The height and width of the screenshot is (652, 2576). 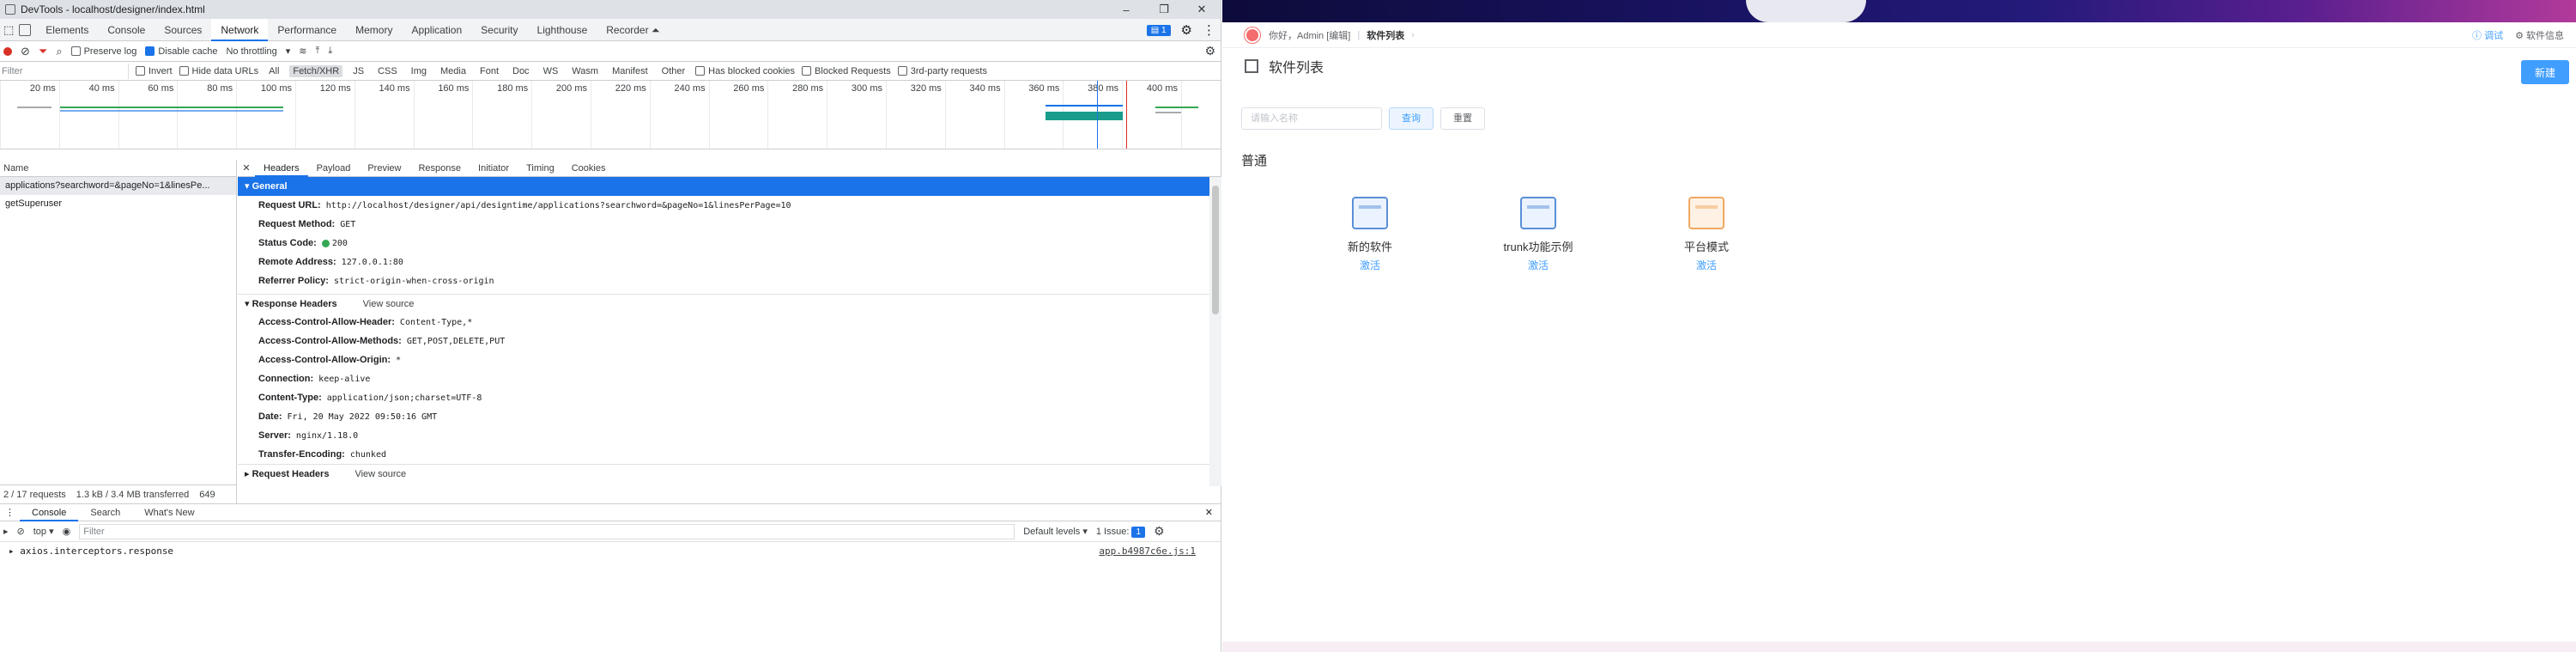 I want to click on invert-checkbox: Invert, so click(x=154, y=71).